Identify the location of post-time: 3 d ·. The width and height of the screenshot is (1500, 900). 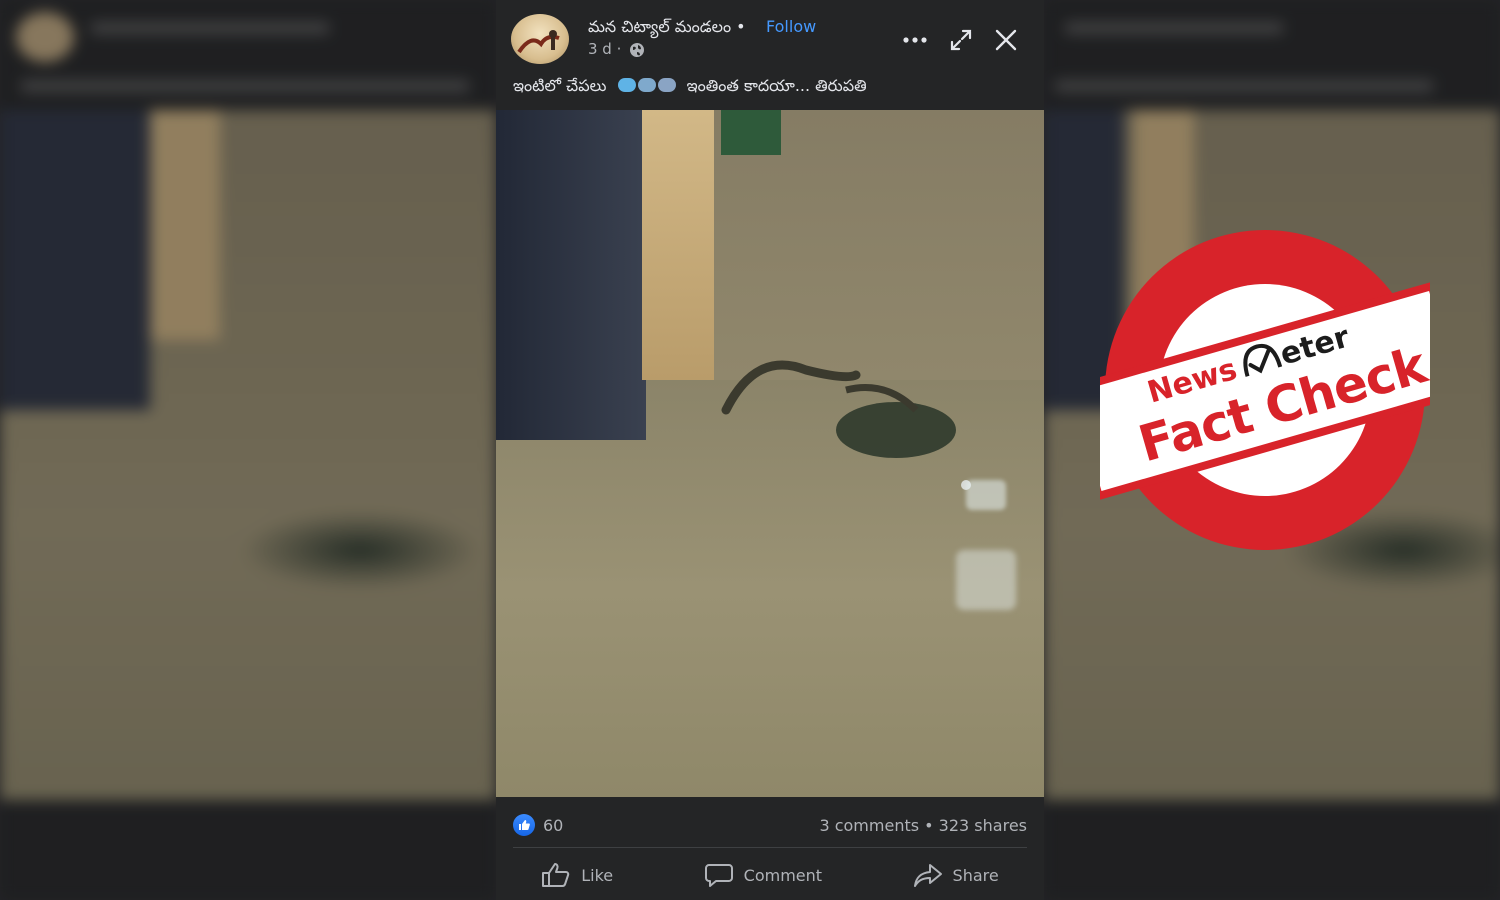
(604, 49).